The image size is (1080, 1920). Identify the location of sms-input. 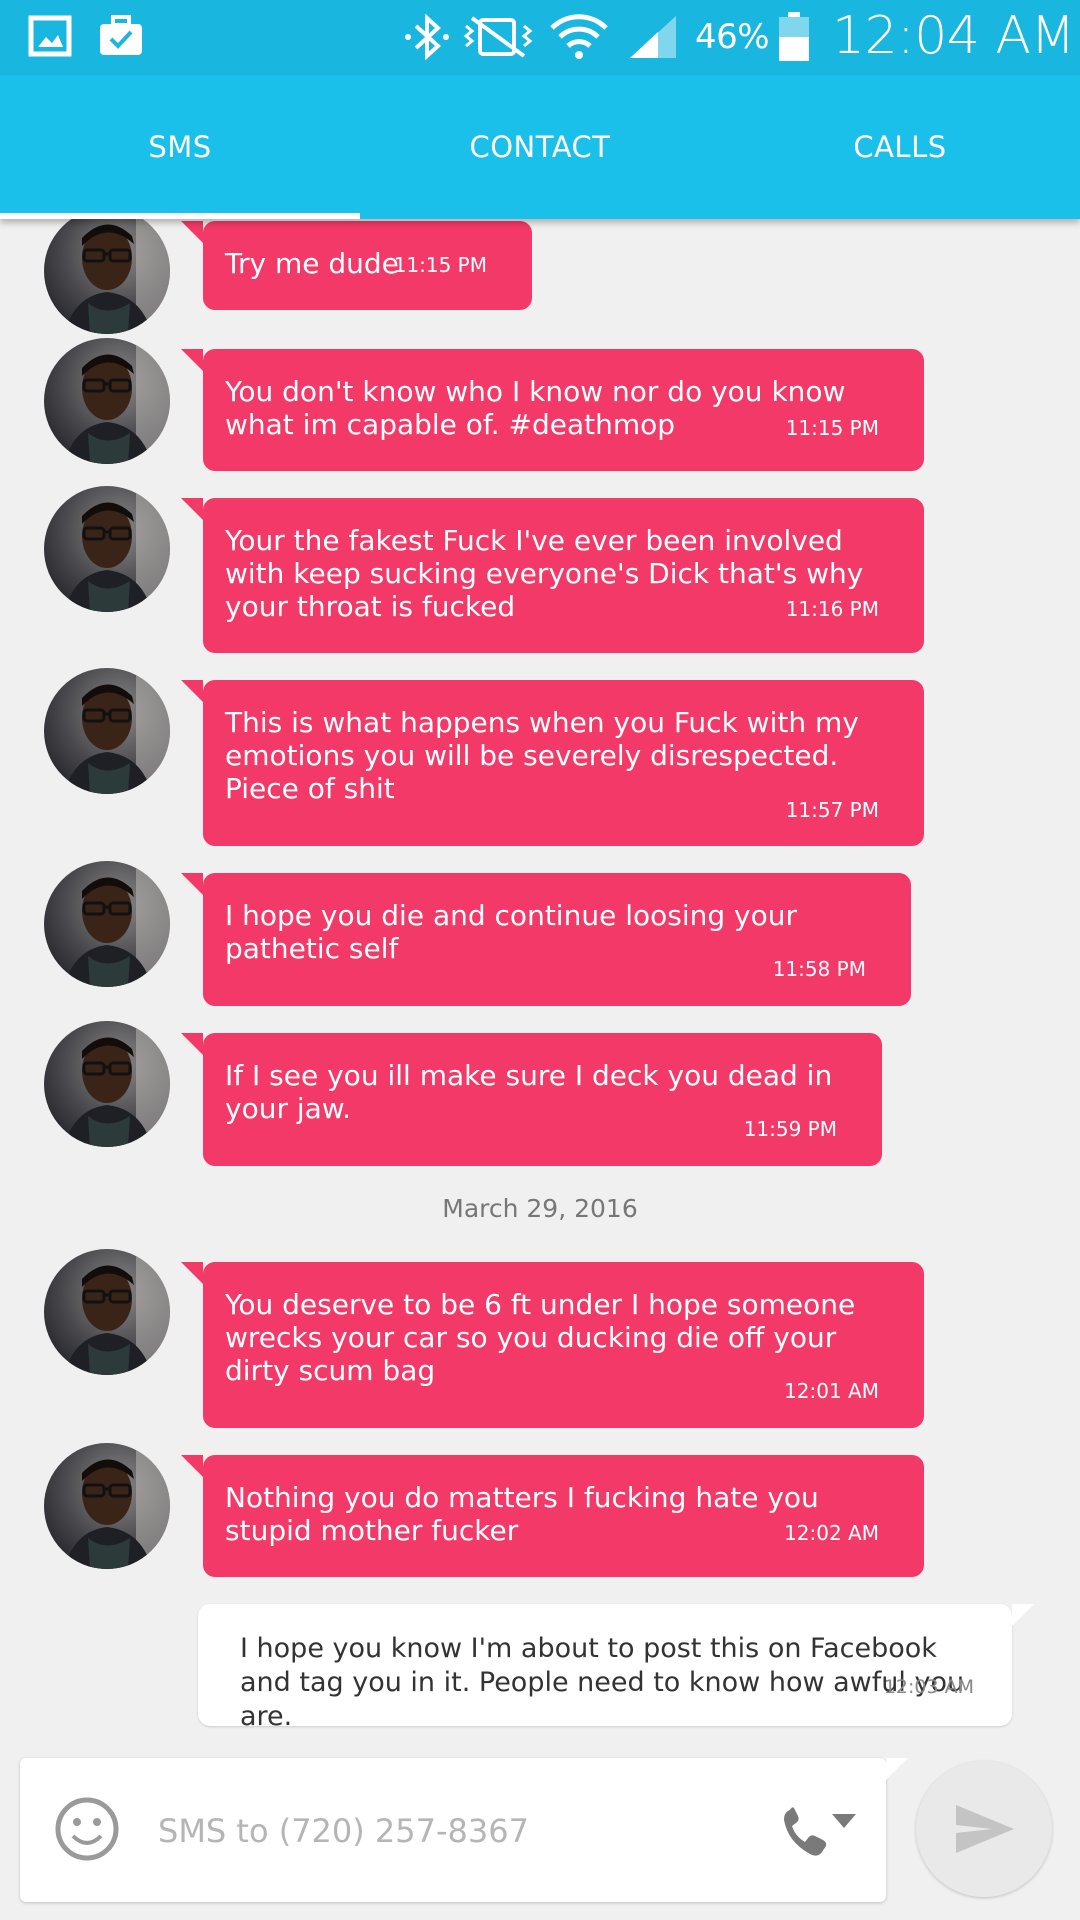
(393, 1831).